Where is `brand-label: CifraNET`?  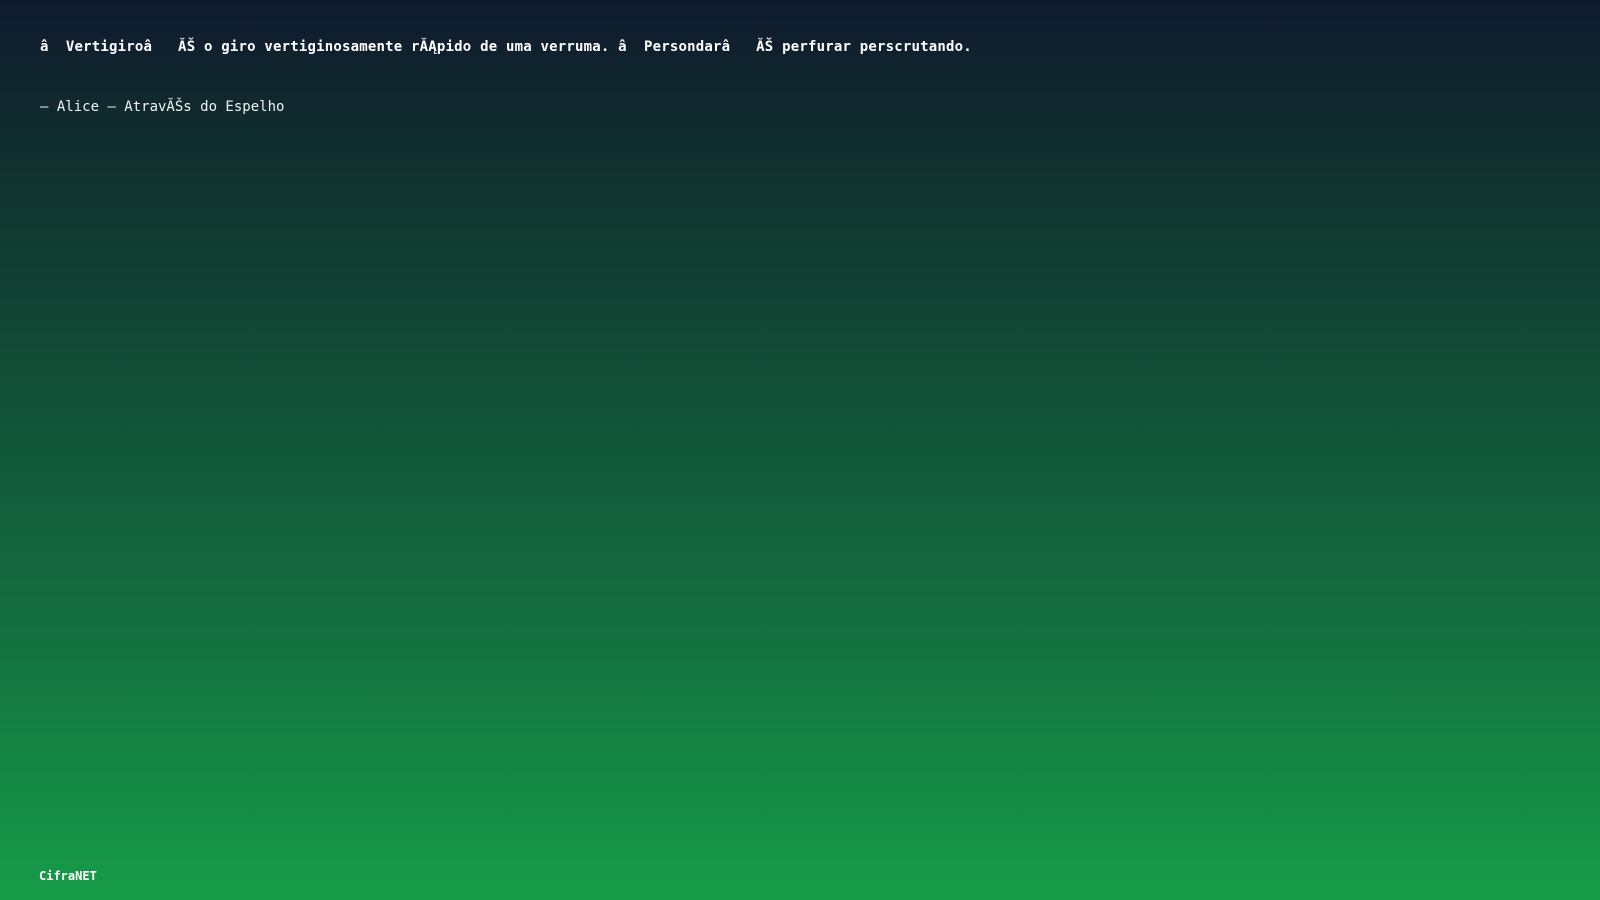 brand-label: CifraNET is located at coordinates (68, 876).